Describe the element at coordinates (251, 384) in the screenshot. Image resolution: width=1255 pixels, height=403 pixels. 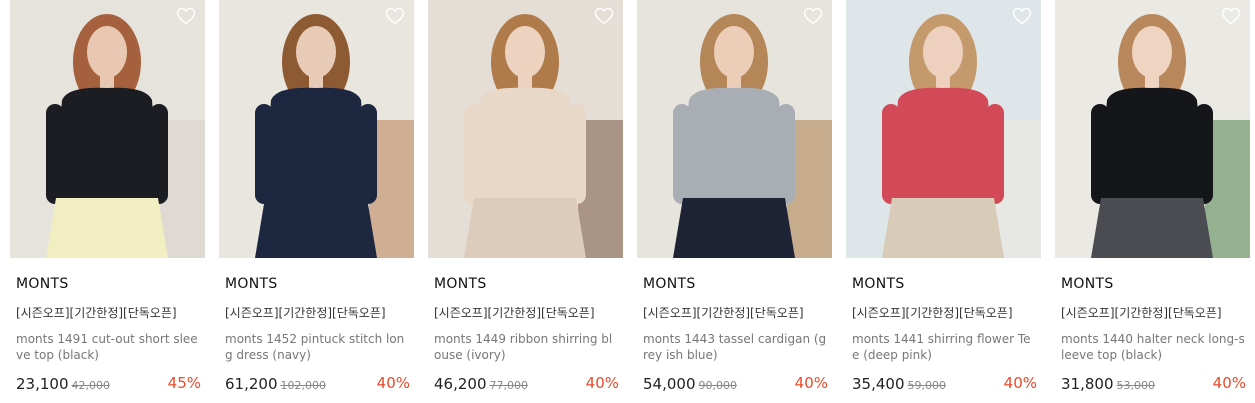
I see `sale-price: 61,200` at that location.